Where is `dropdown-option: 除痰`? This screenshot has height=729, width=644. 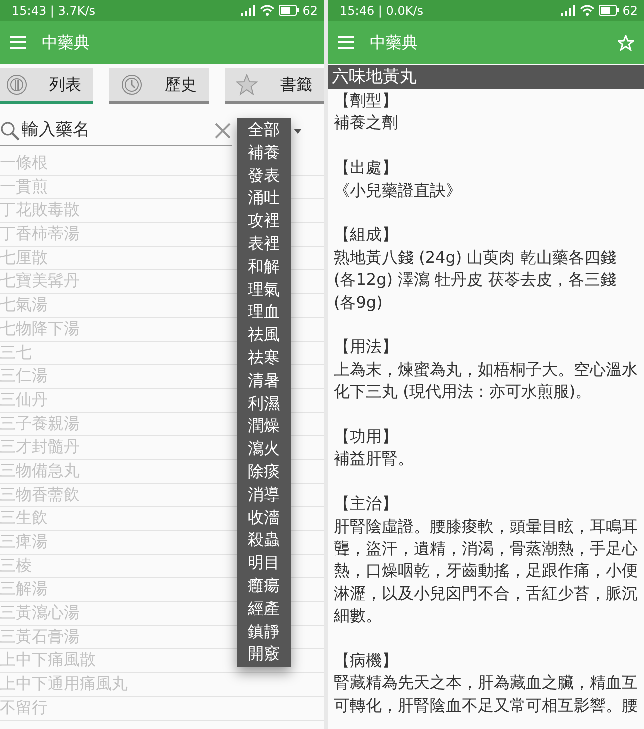
dropdown-option: 除痰 is located at coordinates (264, 472).